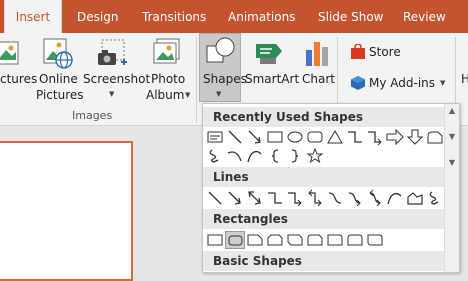 This screenshot has height=281, width=468. What do you see at coordinates (295, 156) in the screenshot?
I see `right-brace-shape-icon` at bounding box center [295, 156].